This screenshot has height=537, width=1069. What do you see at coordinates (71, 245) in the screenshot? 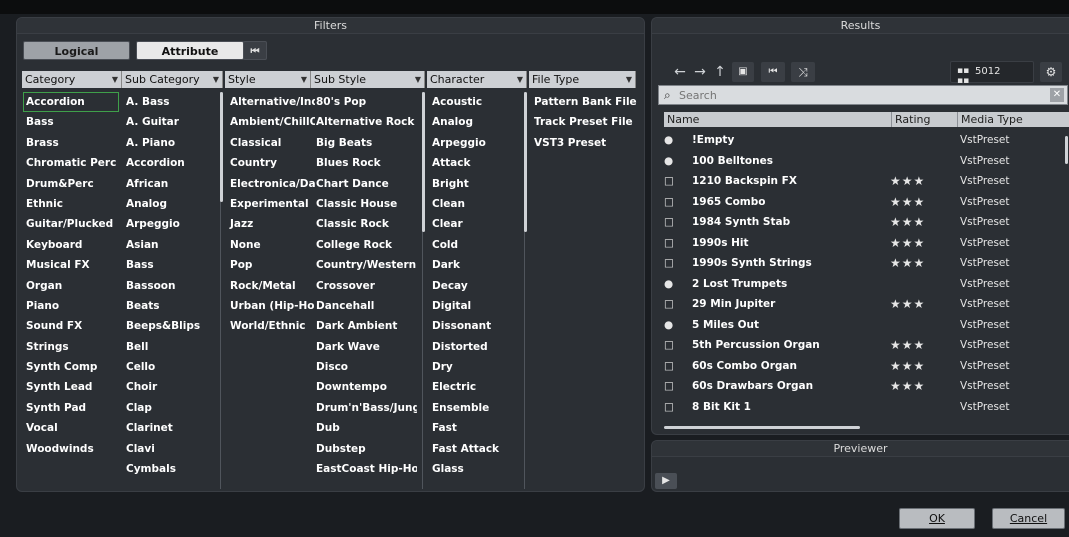
I see `filter-item: Keyboard` at bounding box center [71, 245].